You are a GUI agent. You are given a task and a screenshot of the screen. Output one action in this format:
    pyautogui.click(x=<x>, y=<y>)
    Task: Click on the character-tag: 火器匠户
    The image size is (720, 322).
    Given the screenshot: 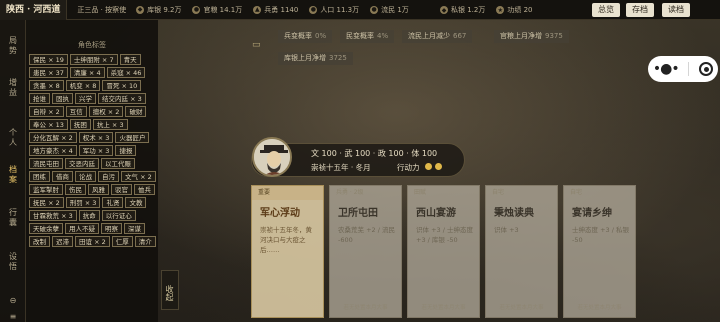 What is the action you would take?
    pyautogui.click(x=132, y=137)
    